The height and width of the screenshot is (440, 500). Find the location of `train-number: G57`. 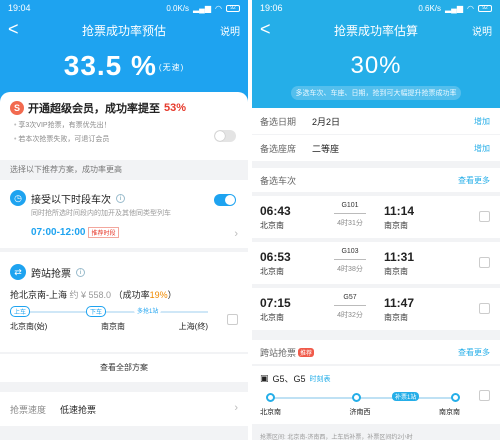

train-number: G57 is located at coordinates (350, 297).